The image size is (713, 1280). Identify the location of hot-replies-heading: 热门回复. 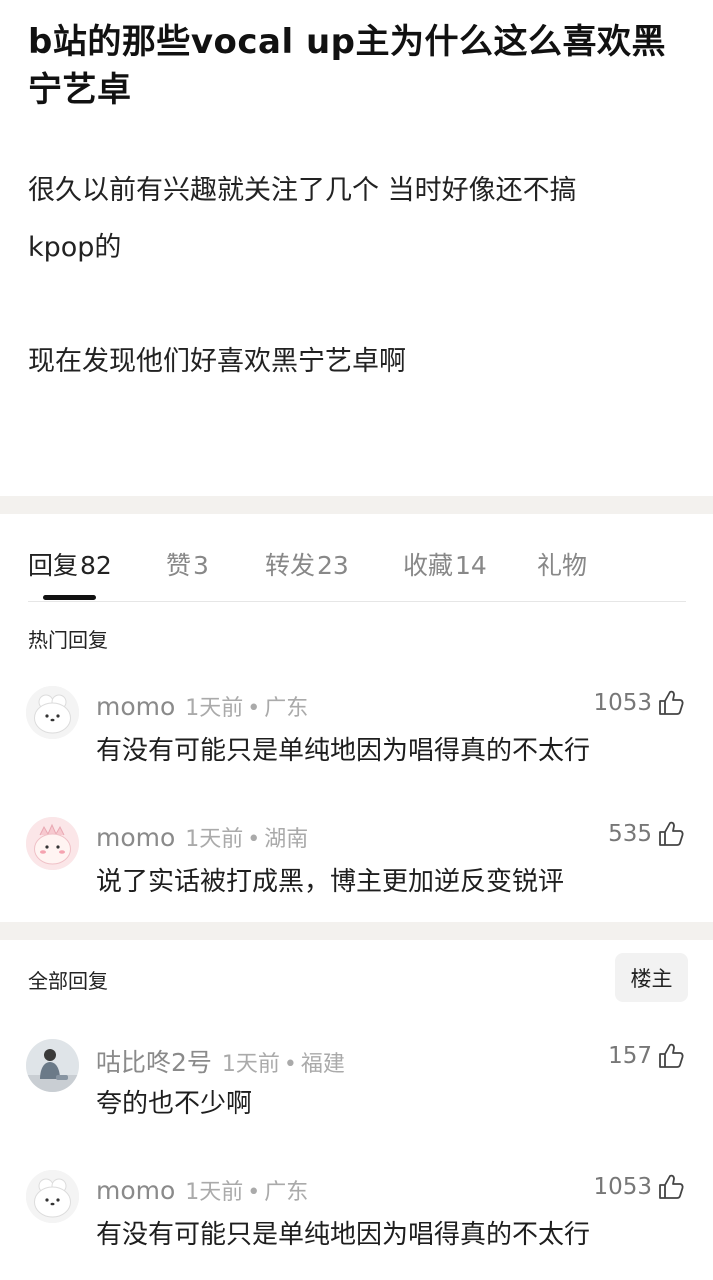
(68, 640).